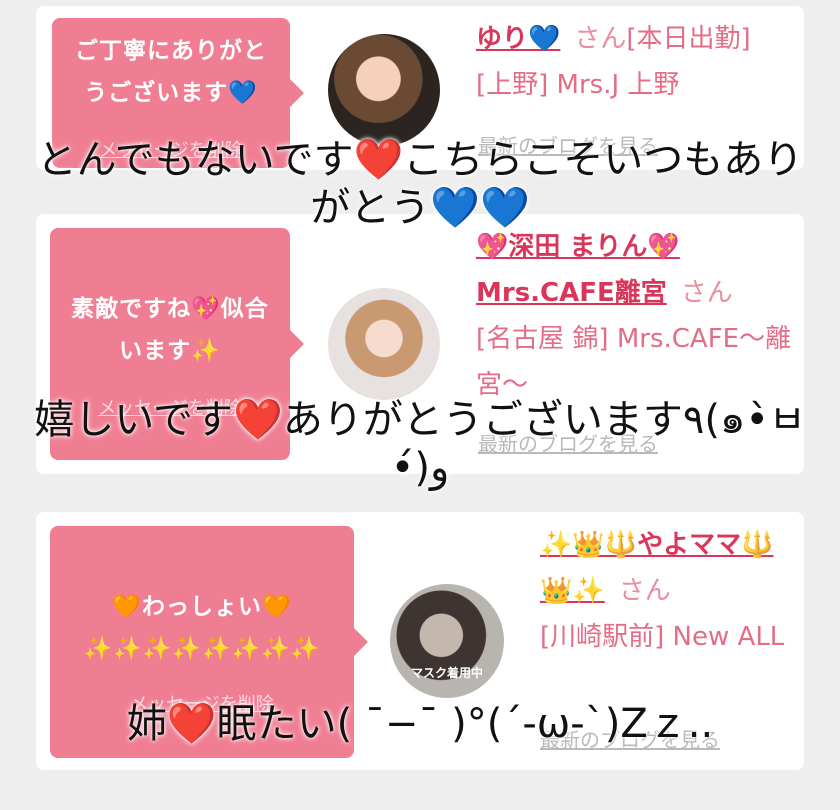 This screenshot has height=810, width=840. I want to click on avatar-caption: マスク着用中, so click(446, 673).